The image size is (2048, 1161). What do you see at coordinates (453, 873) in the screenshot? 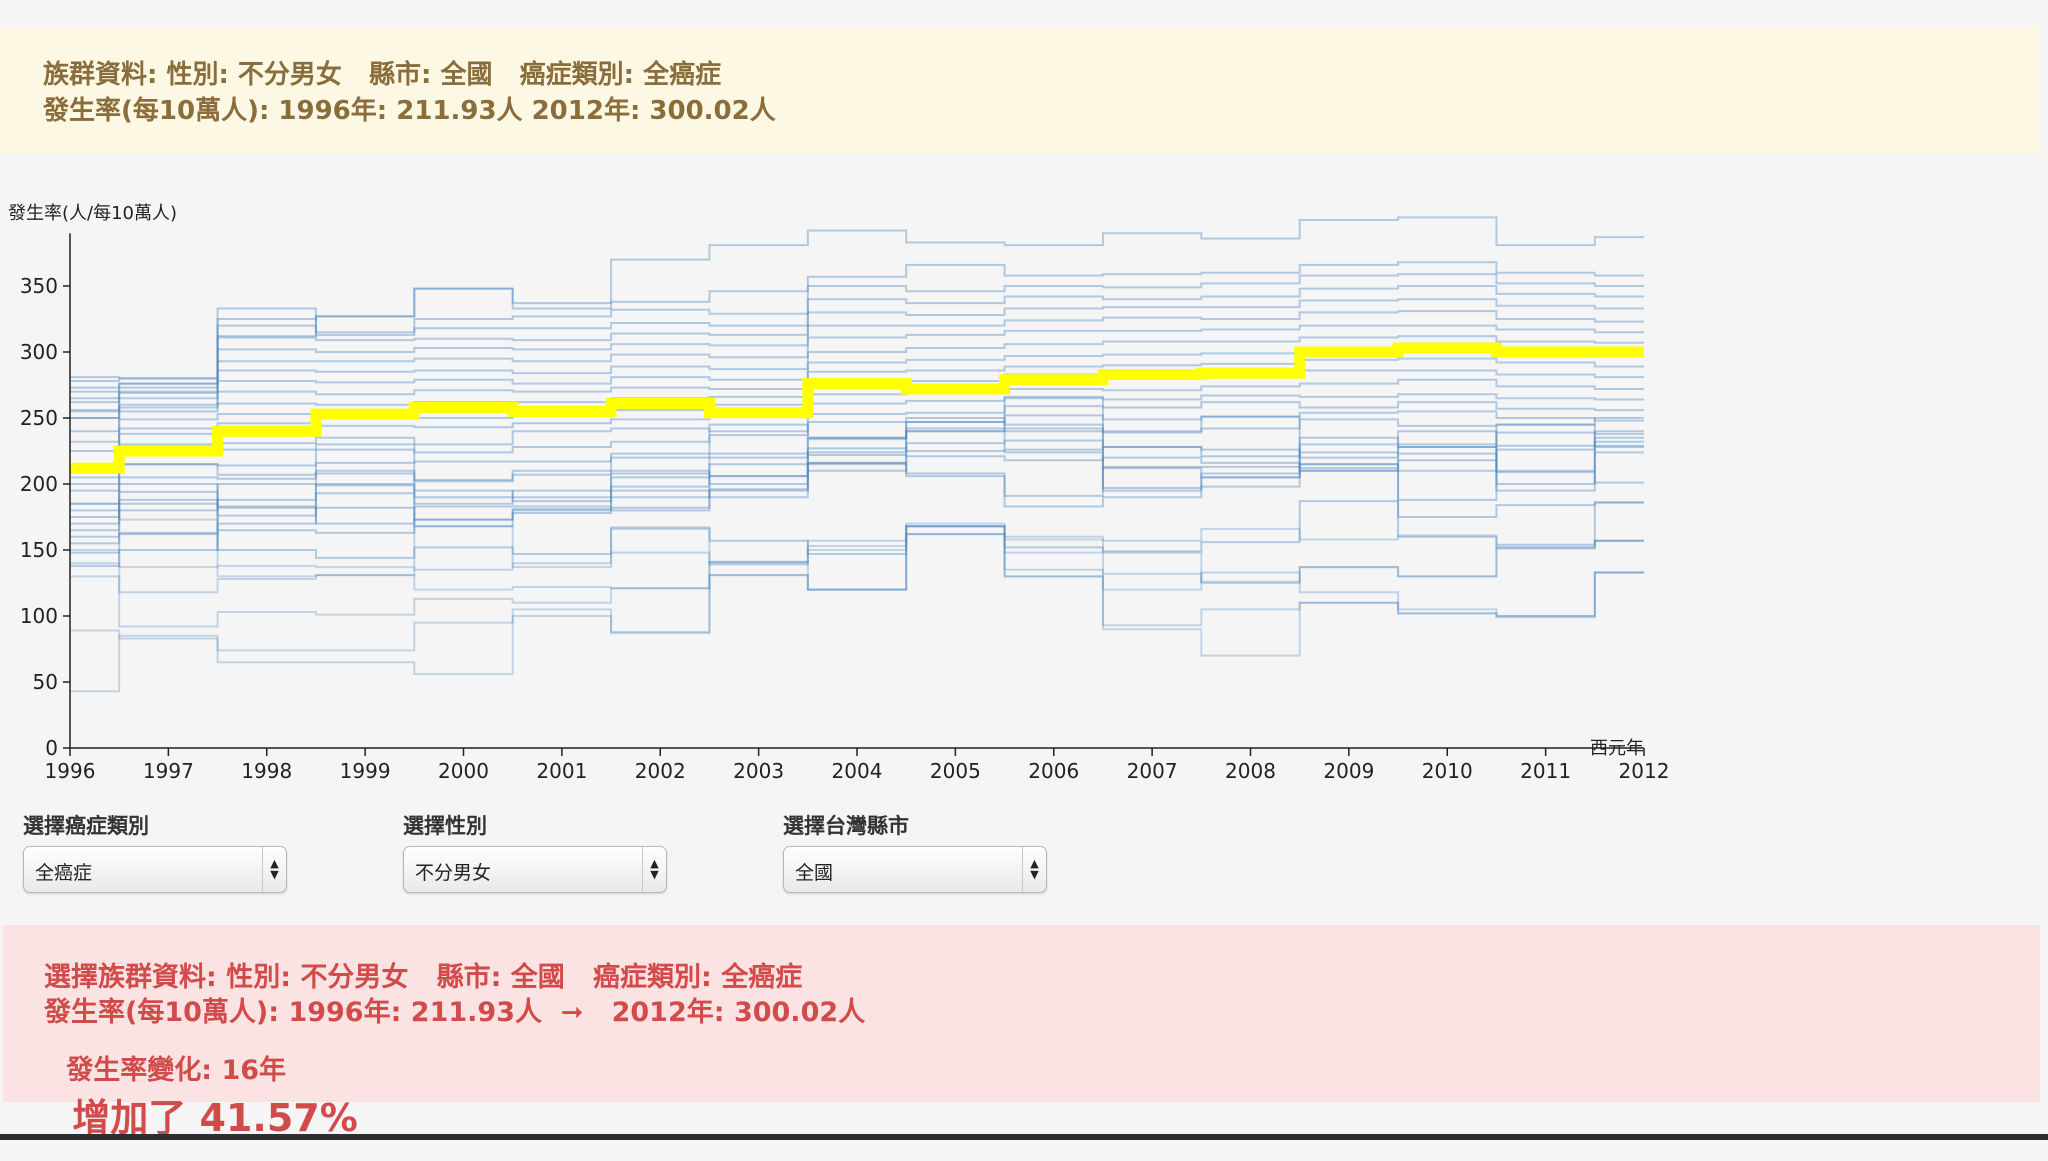
I see `gender-value: 不分男女` at bounding box center [453, 873].